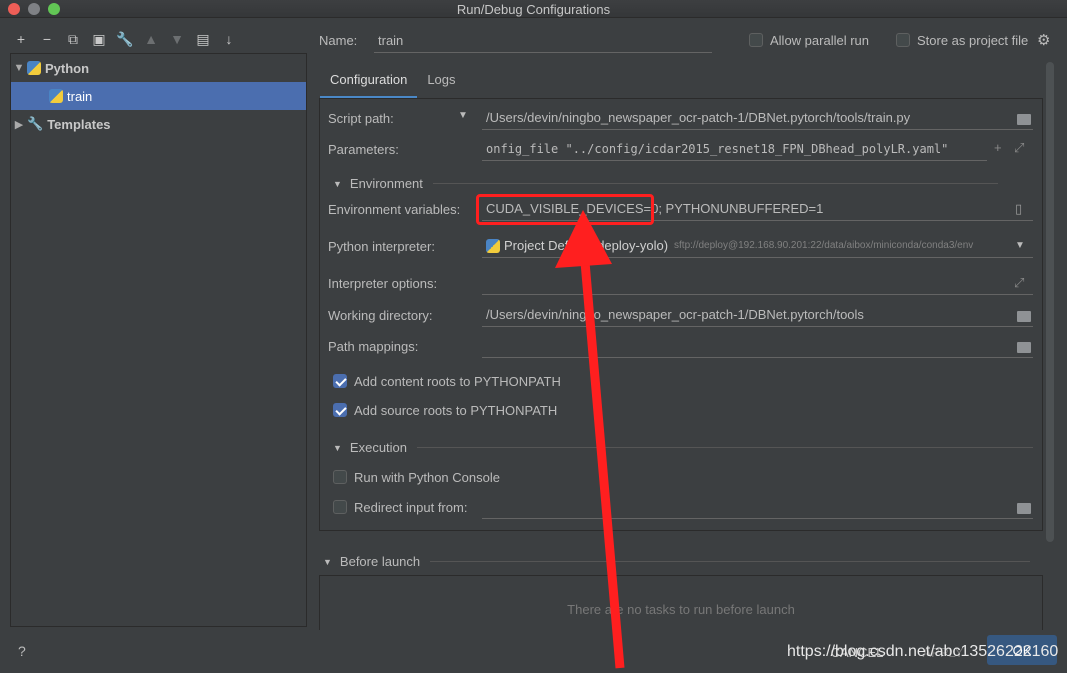 This screenshot has height=673, width=1067. I want to click on redirect-input-checkbox, so click(340, 507).